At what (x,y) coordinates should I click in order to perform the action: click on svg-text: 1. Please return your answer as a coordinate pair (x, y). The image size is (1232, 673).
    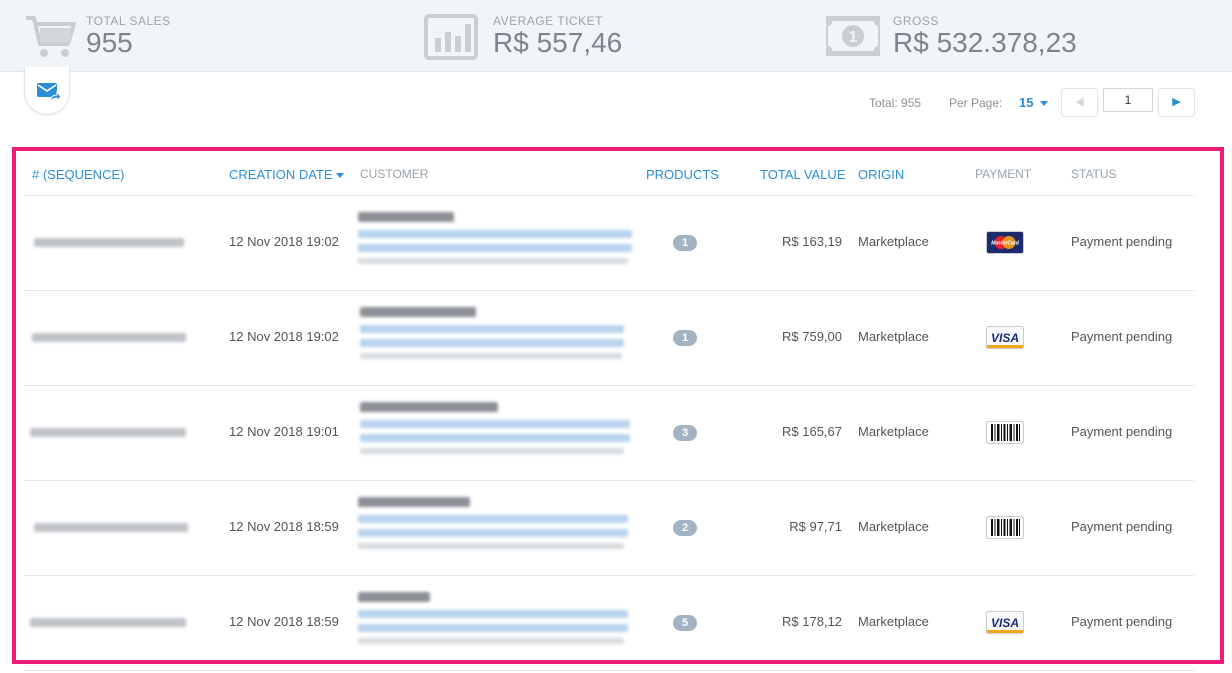
    Looking at the image, I should click on (853, 37).